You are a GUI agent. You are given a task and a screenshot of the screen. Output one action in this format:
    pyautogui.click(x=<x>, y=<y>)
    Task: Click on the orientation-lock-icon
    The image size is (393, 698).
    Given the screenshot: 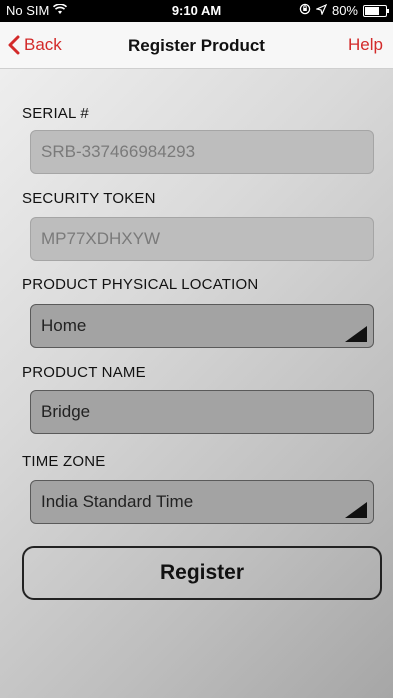 What is the action you would take?
    pyautogui.click(x=305, y=10)
    